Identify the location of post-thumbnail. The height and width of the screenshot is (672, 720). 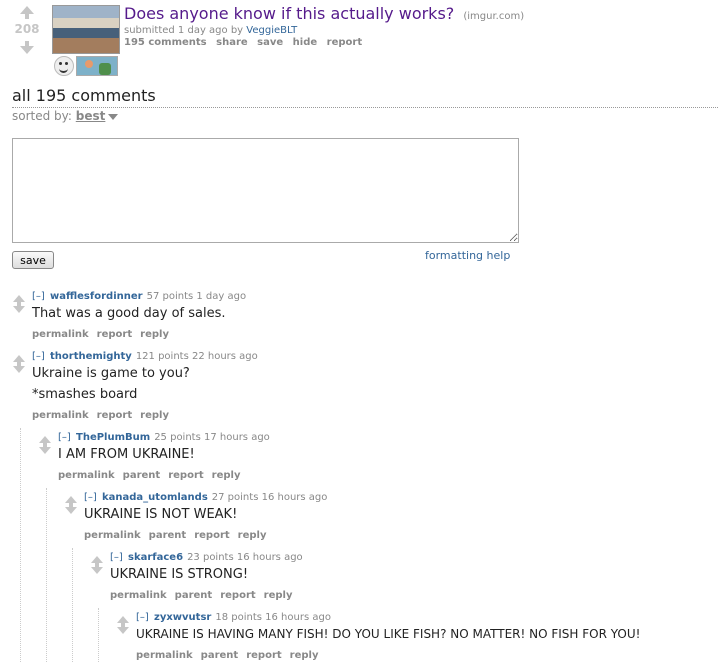
(86, 29).